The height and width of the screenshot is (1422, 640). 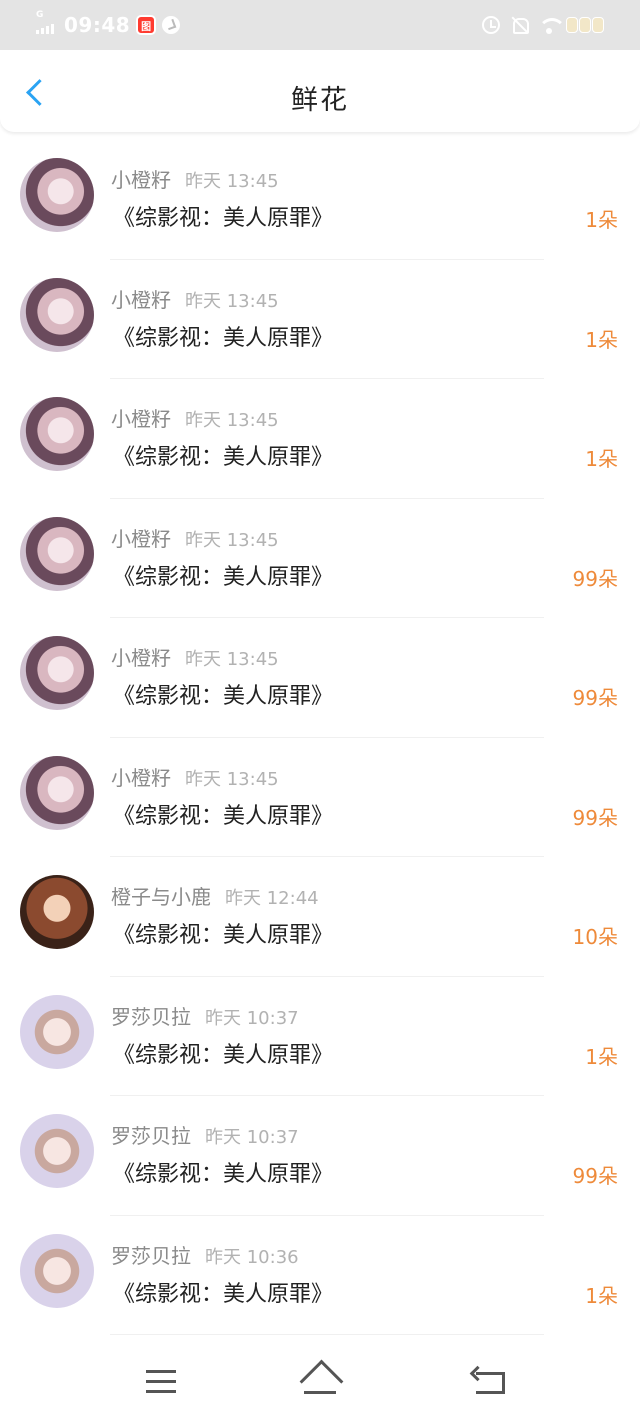 I want to click on system-nav-bar, so click(x=320, y=1383).